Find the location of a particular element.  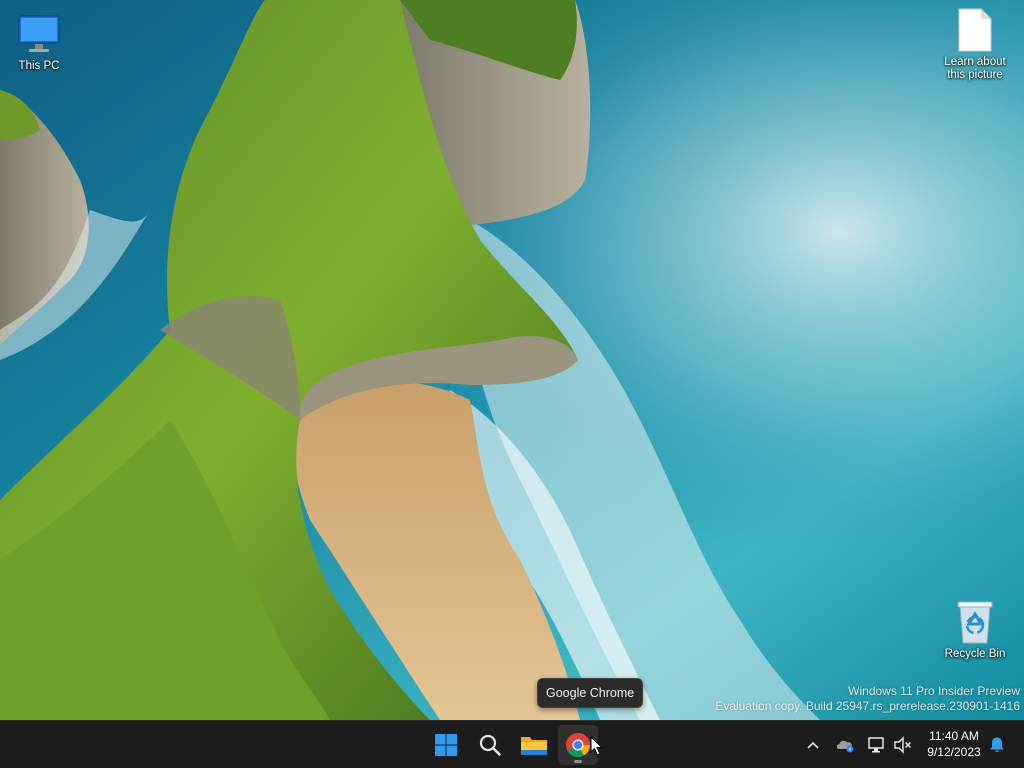

clock: 11:40 AM 9/12/2023 is located at coordinates (954, 744).